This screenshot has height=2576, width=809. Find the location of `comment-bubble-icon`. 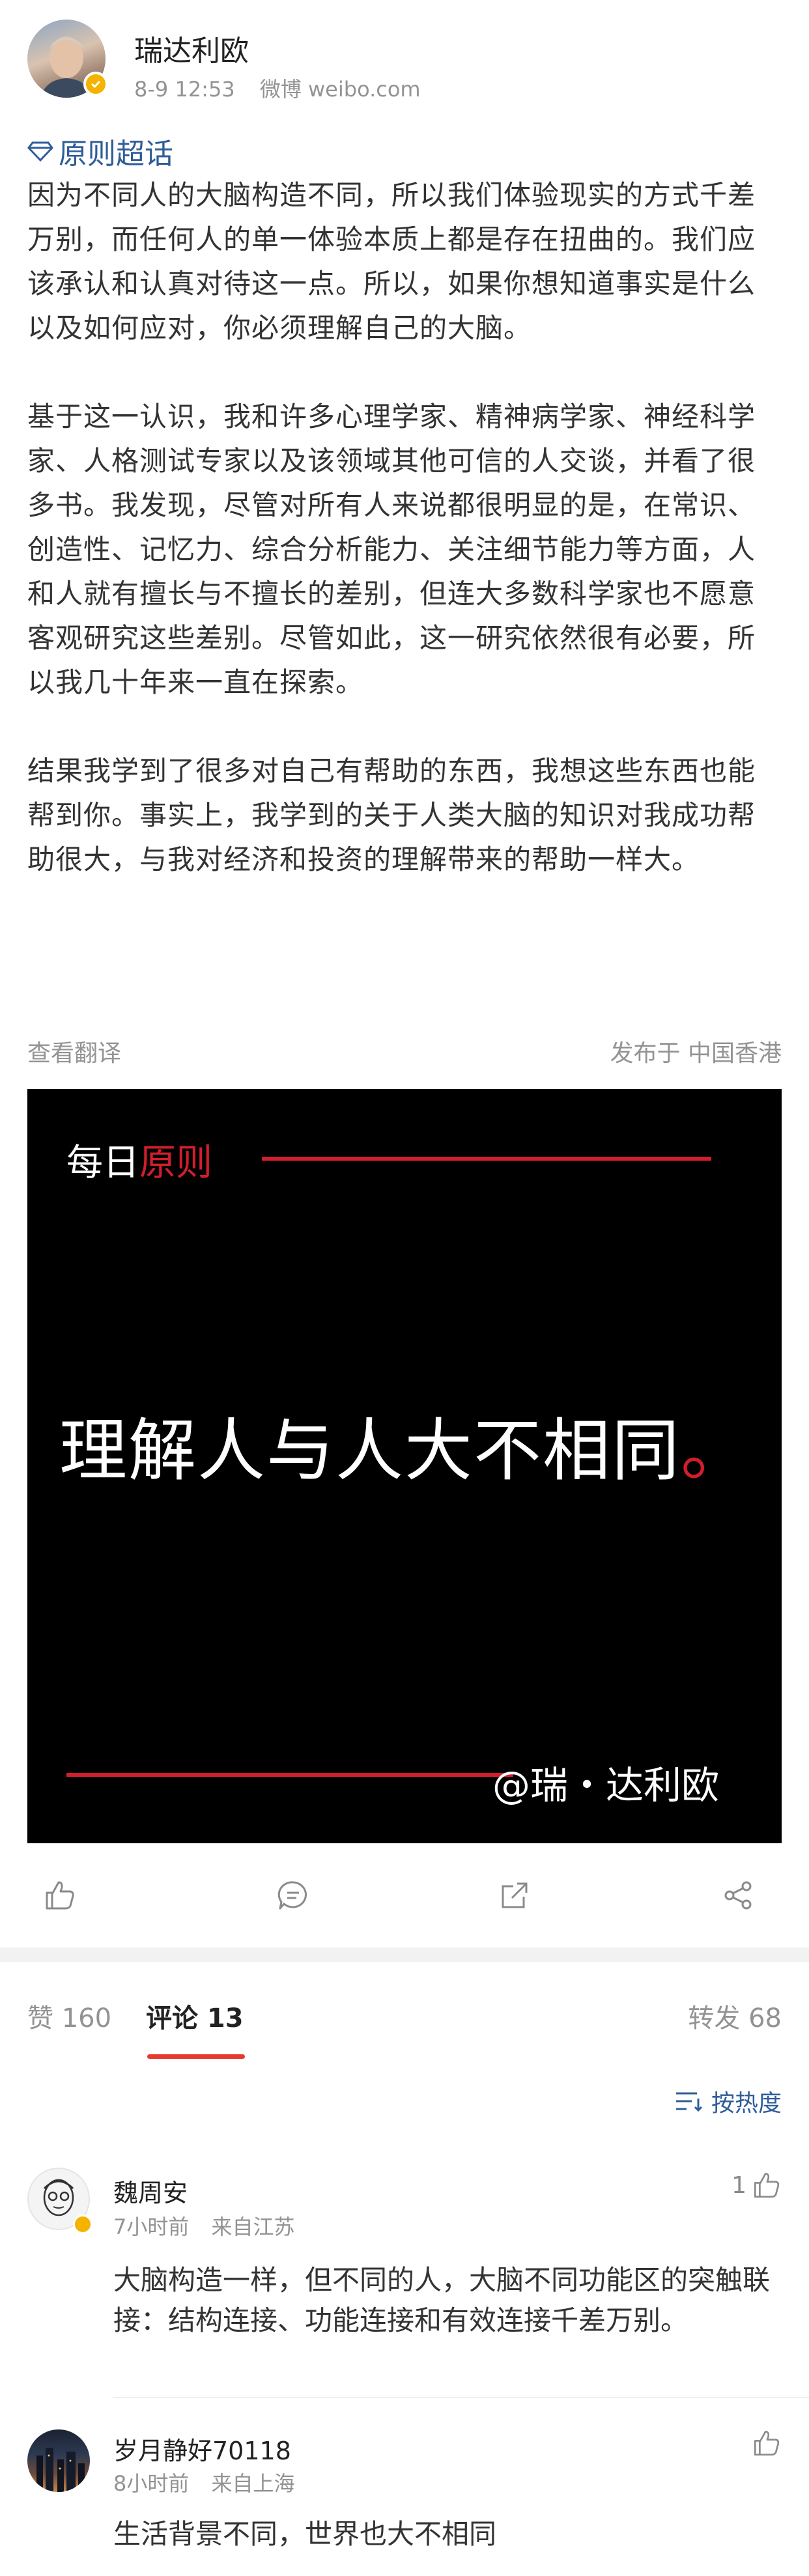

comment-bubble-icon is located at coordinates (292, 1895).